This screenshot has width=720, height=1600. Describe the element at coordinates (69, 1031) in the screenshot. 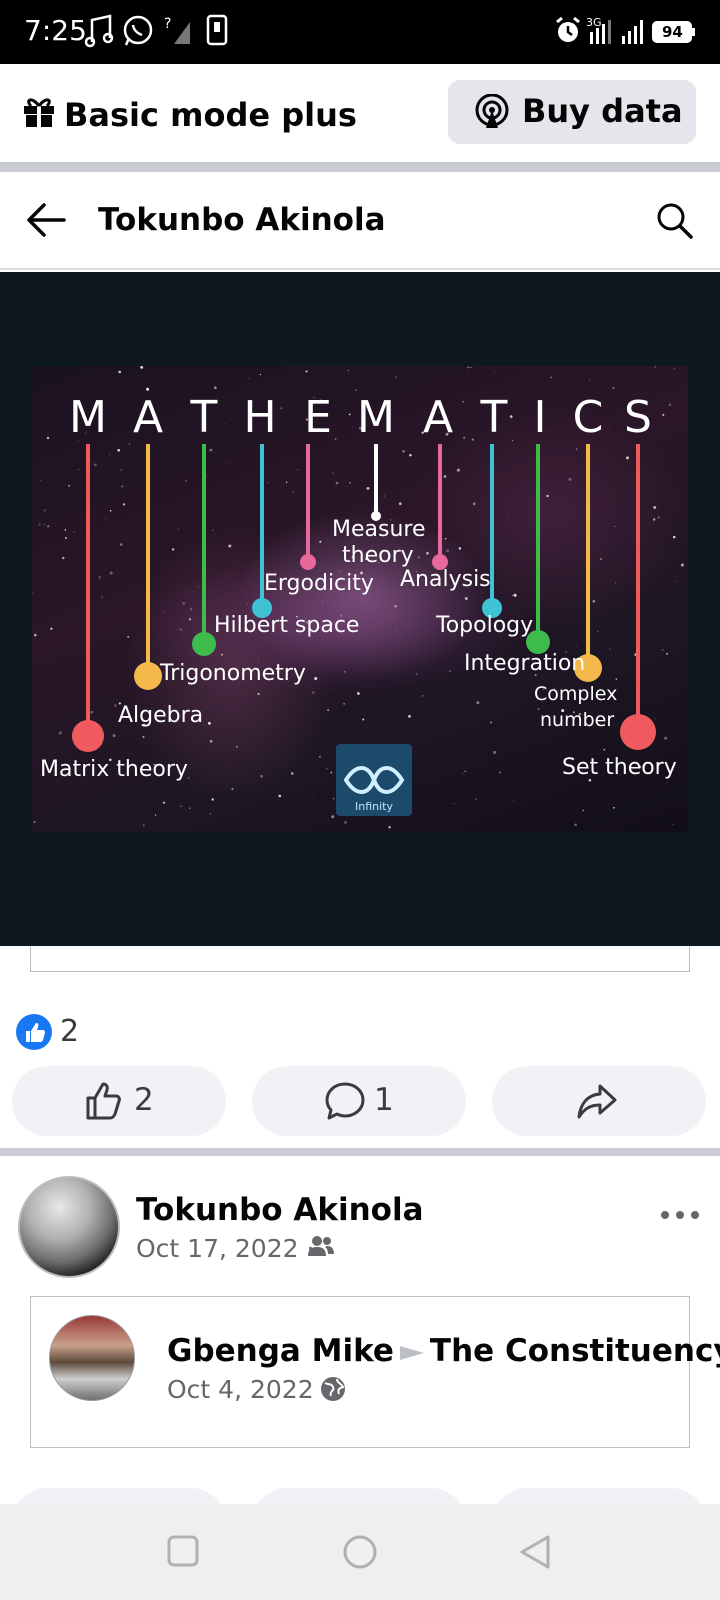

I see `reaction-count: 2` at that location.